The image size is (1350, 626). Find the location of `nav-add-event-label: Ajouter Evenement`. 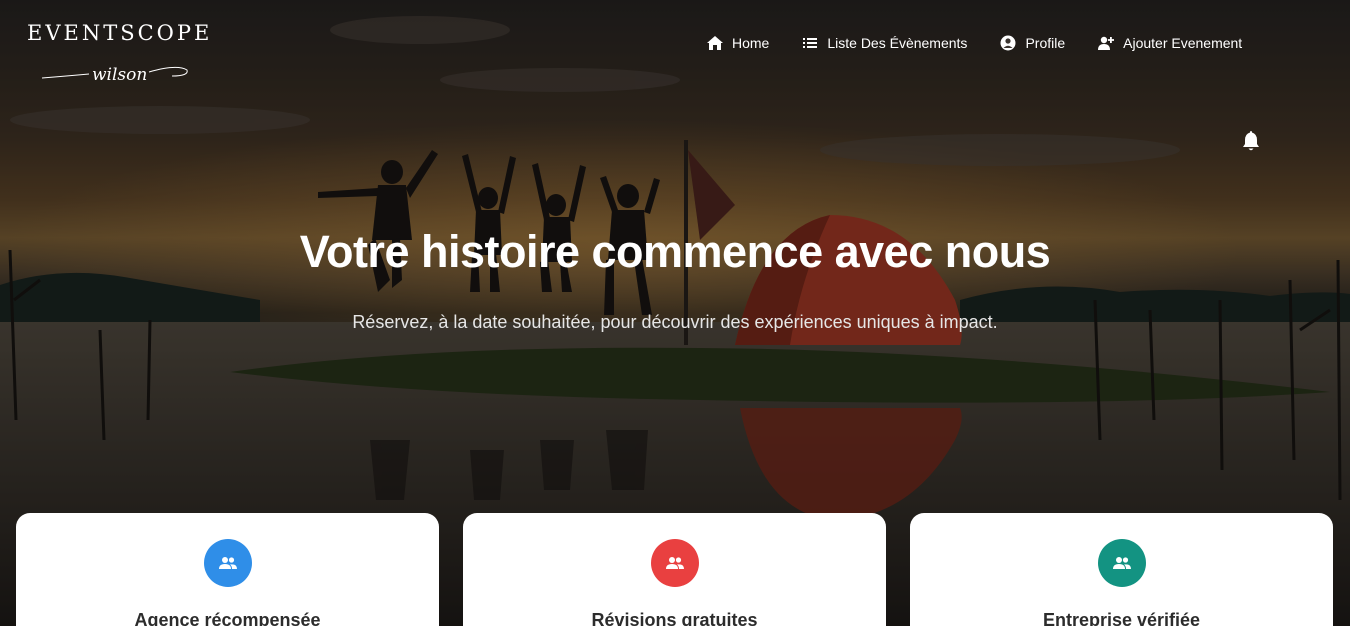

nav-add-event-label: Ajouter Evenement is located at coordinates (1183, 43).